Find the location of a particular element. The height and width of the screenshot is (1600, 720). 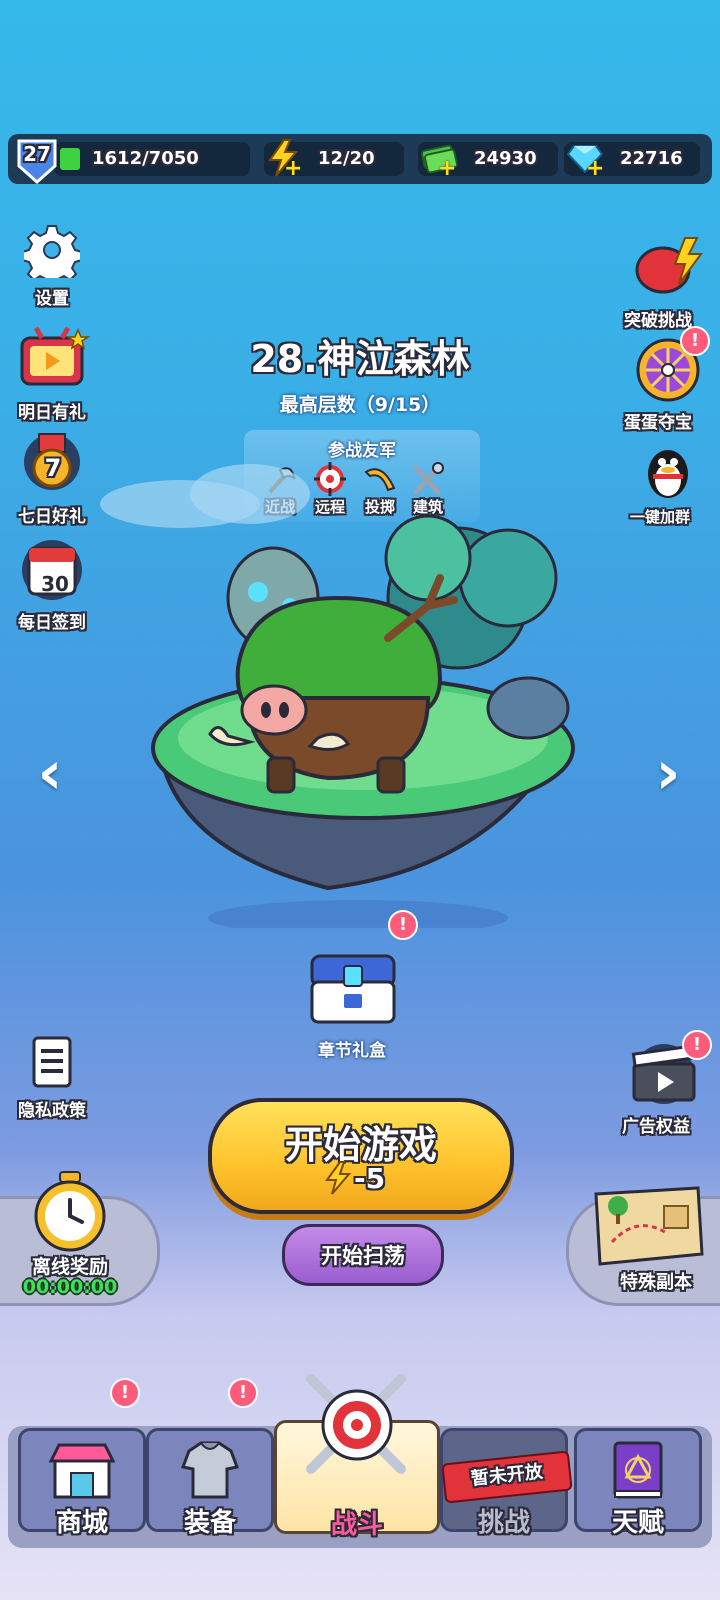

tab-equipment: 装备 is located at coordinates (210, 1483).